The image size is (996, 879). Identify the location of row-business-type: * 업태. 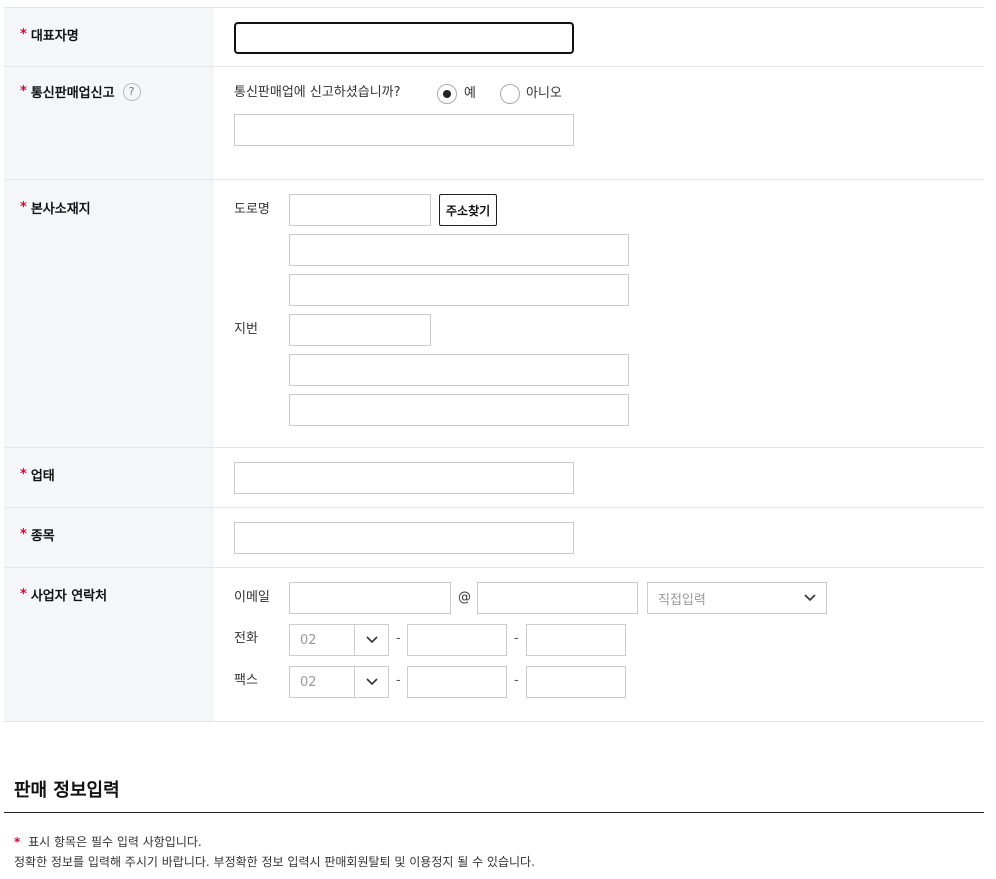
(494, 478).